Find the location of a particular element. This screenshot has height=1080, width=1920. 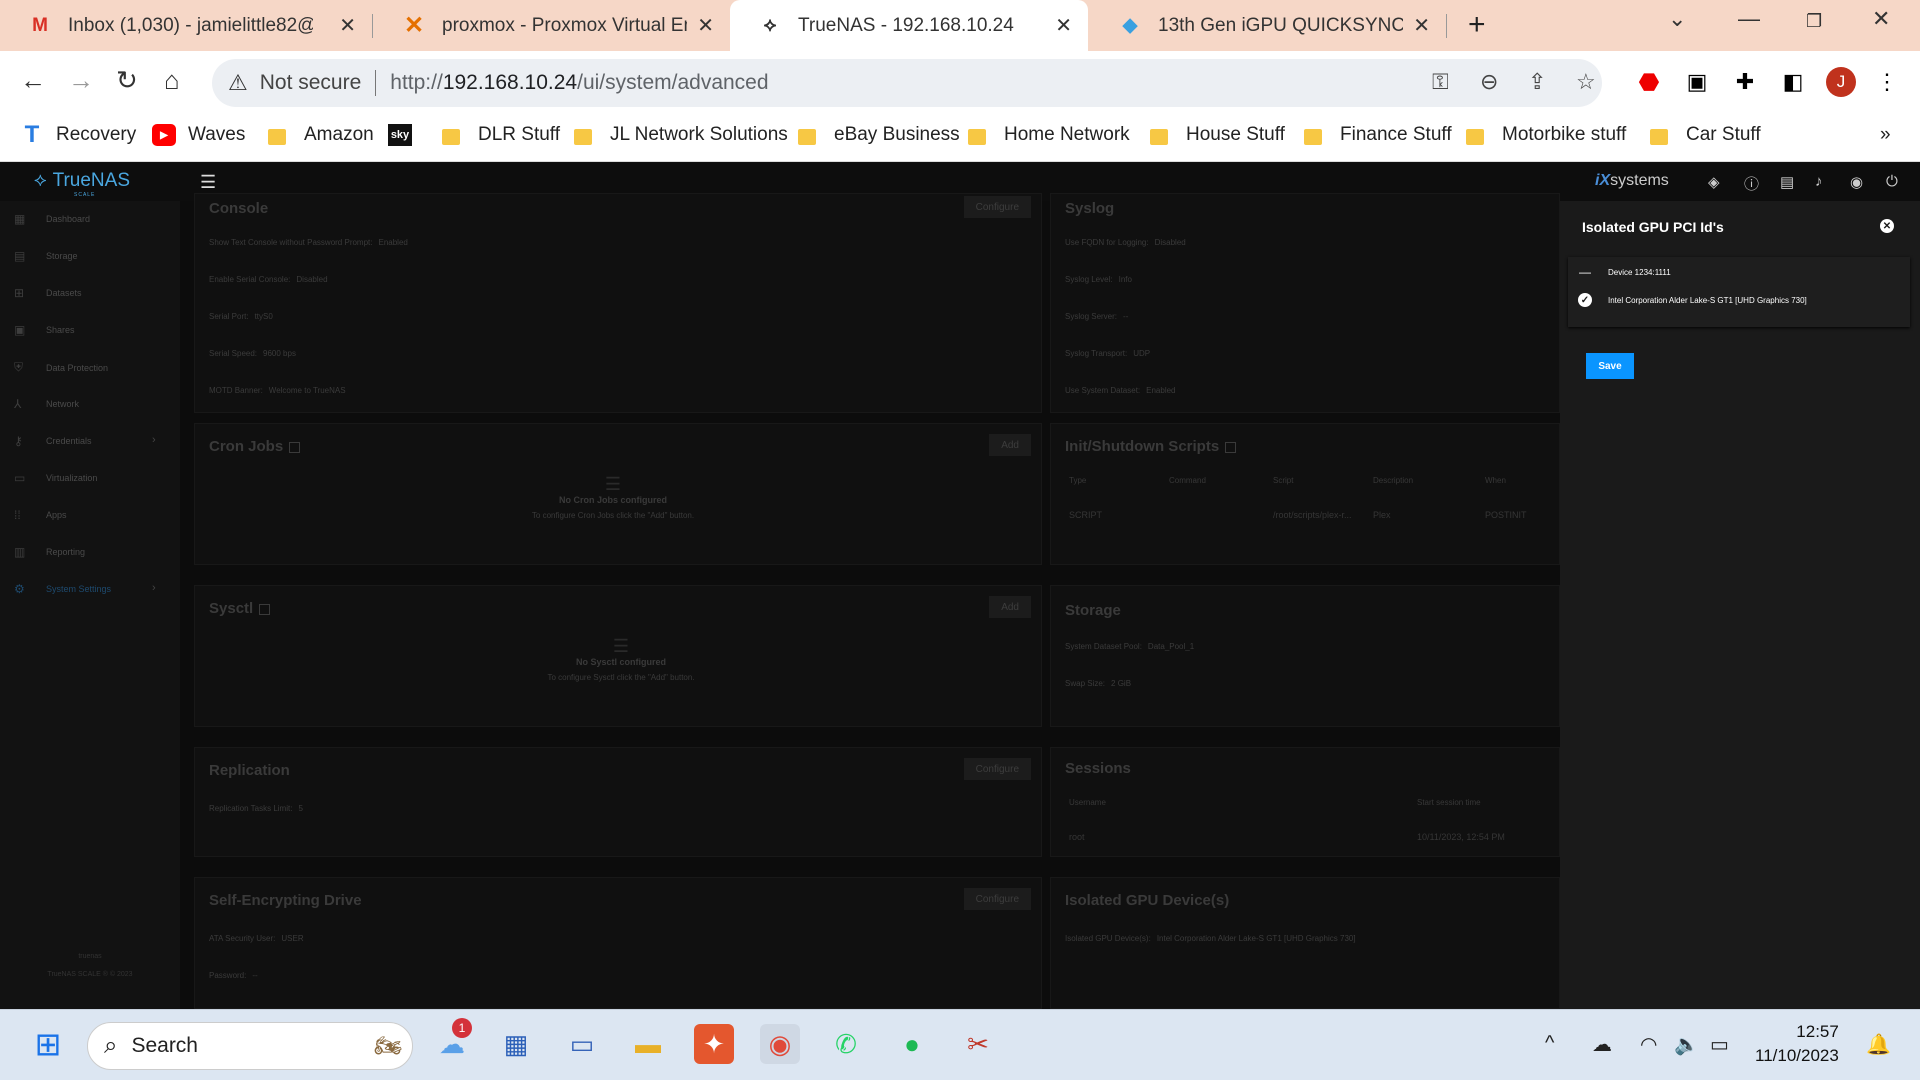

tab-truenas: ⟡ TrueNAS - 192.168.10.24 ✕ is located at coordinates (909, 25).